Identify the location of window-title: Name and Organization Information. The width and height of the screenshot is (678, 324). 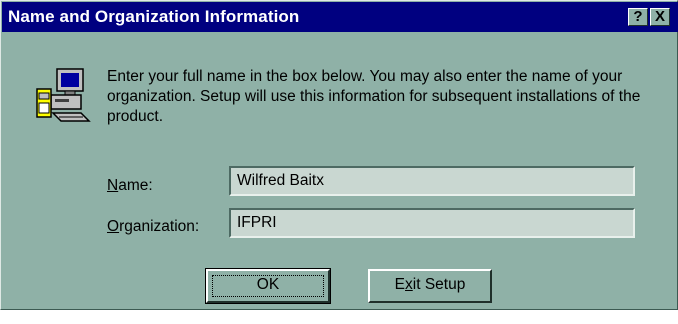
(154, 16).